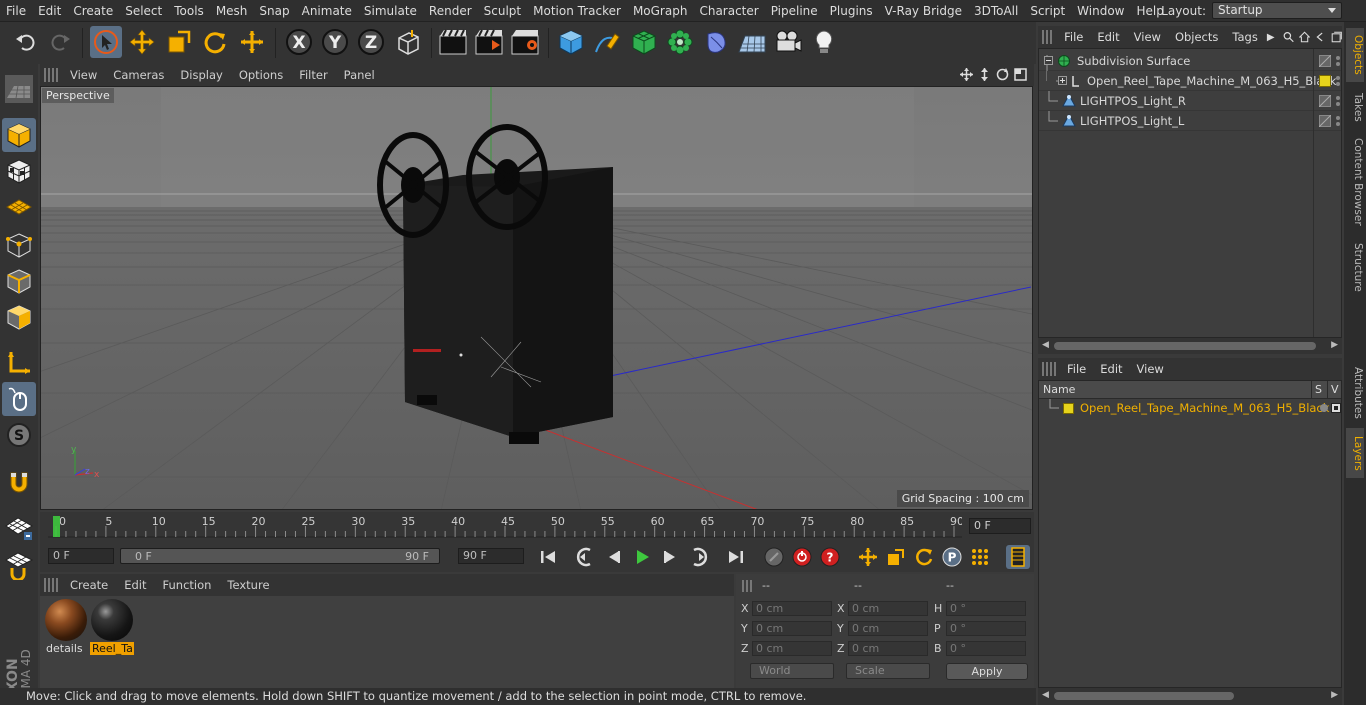  What do you see at coordinates (1355, 182) in the screenshot?
I see `tab-content-browser: Content Browser` at bounding box center [1355, 182].